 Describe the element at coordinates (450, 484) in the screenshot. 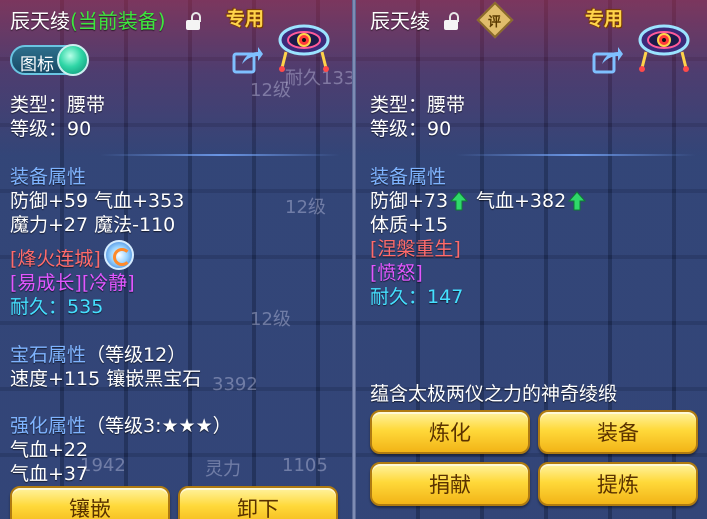

I see `donate-button: 捐献` at that location.